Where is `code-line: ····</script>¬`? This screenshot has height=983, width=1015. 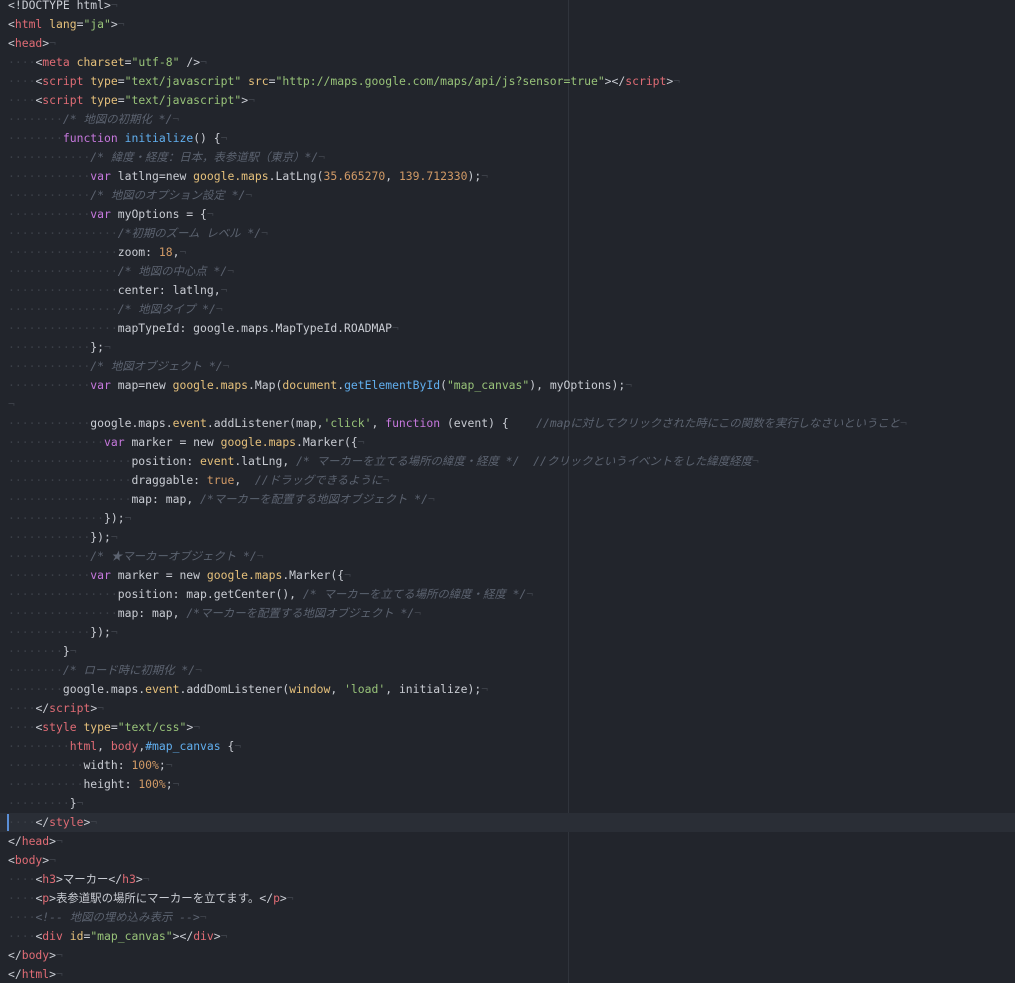
code-line: ····</script>¬ is located at coordinates (457, 708).